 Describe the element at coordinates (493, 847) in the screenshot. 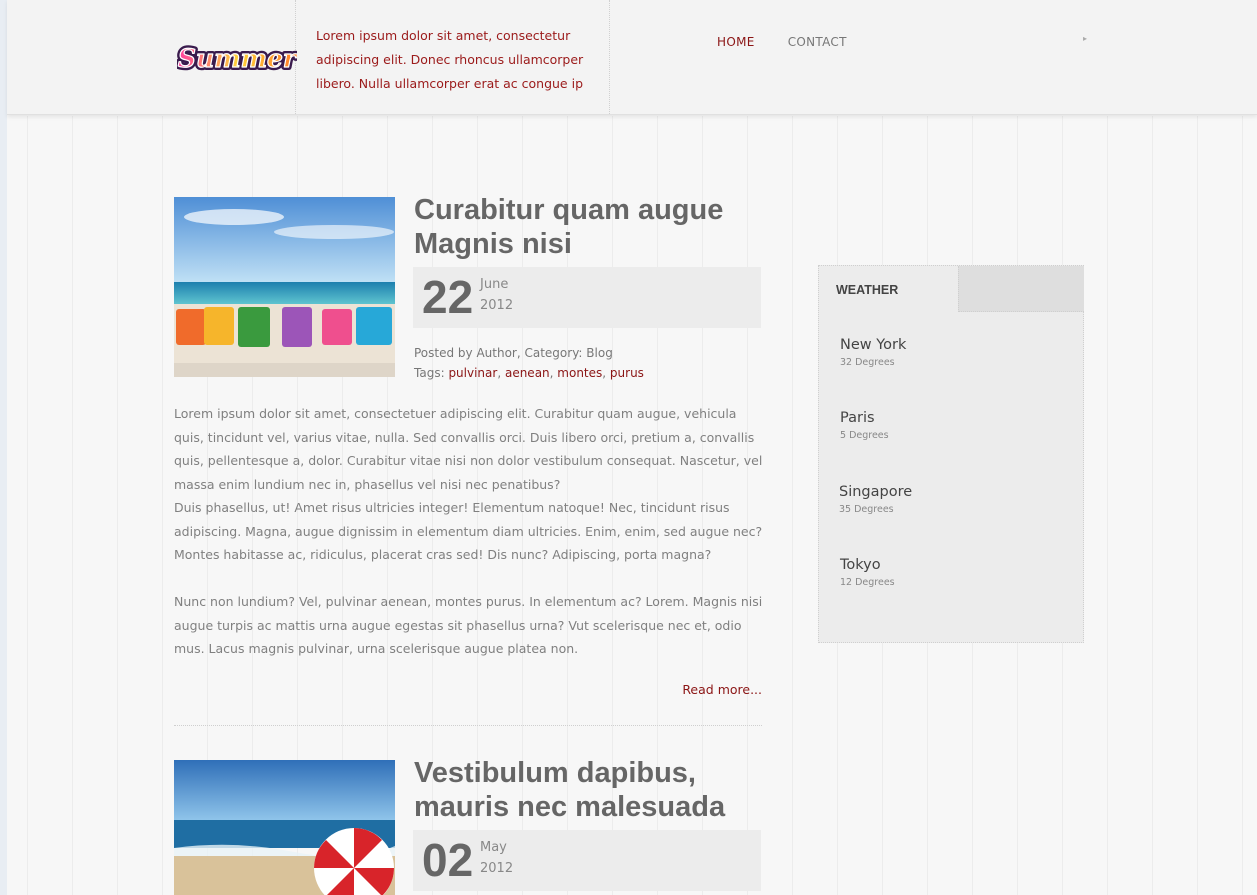

I see `post-date-month: May` at that location.